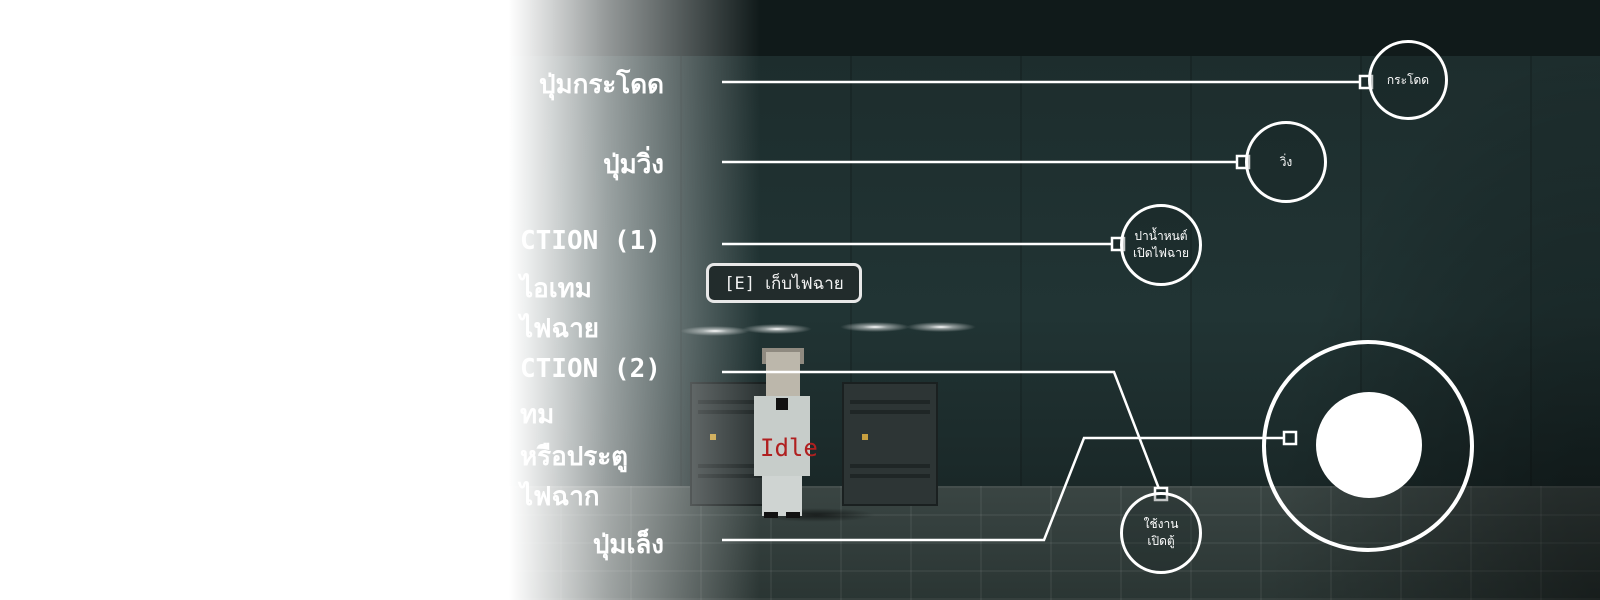  Describe the element at coordinates (1161, 236) in the screenshot. I see `action1-button-label: ปาน้ำหนต์` at that location.